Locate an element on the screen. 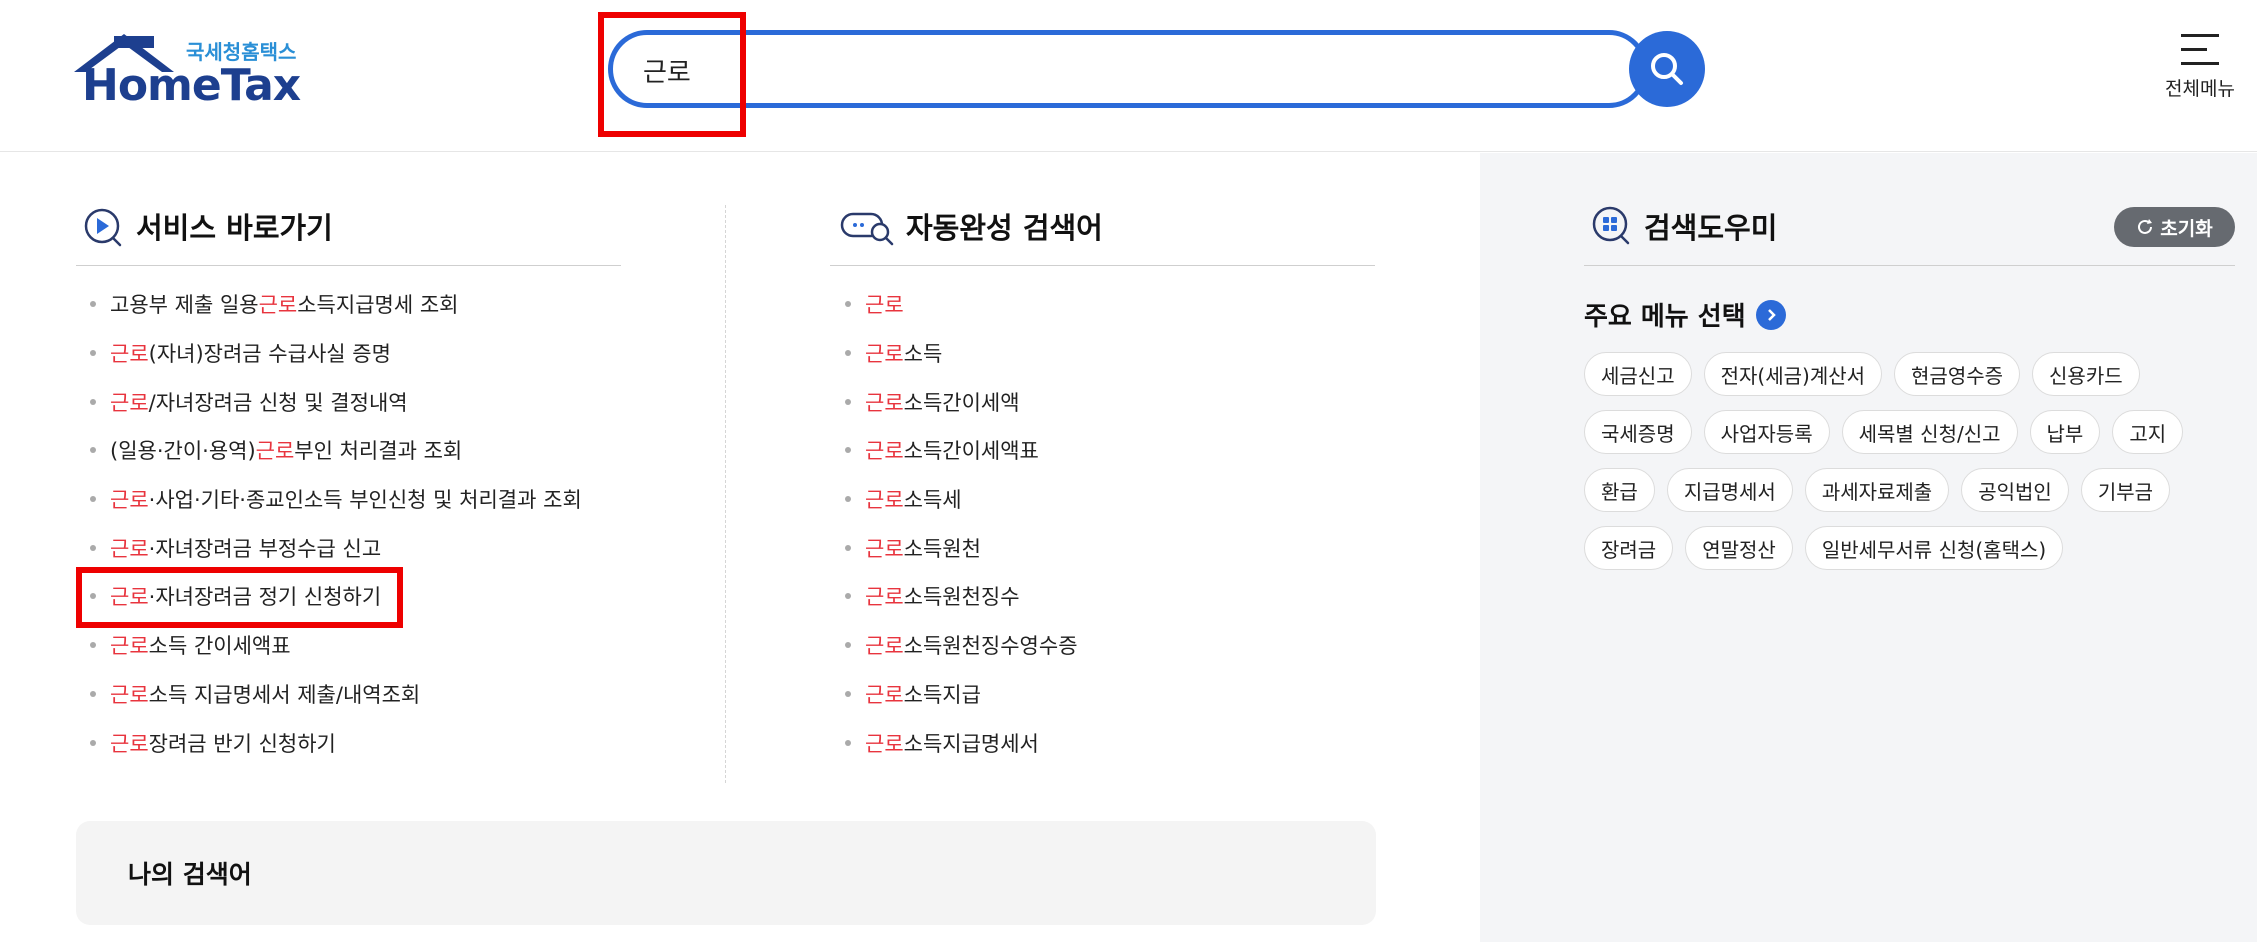 This screenshot has width=2257, height=942. menu-chip: 국세증명 is located at coordinates (1638, 432).